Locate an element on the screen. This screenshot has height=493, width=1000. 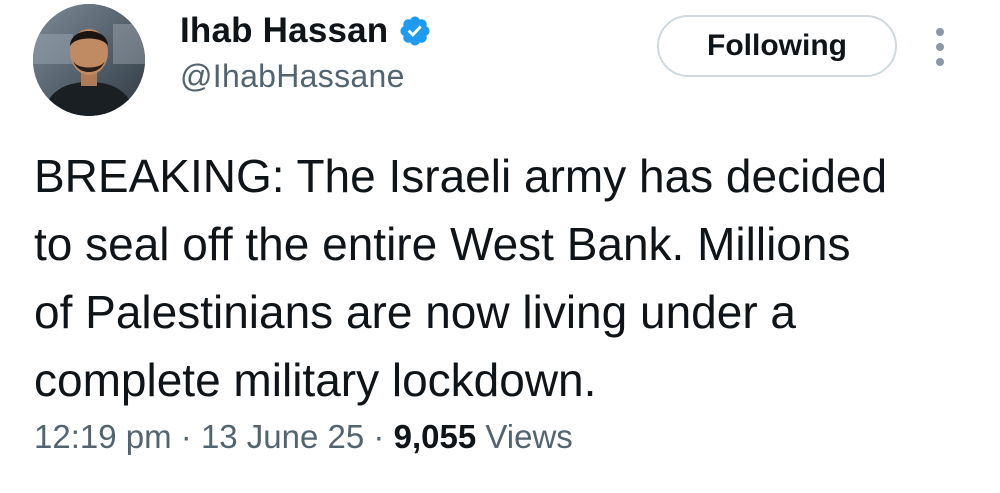
views-count: 9,055 is located at coordinates (435, 436).